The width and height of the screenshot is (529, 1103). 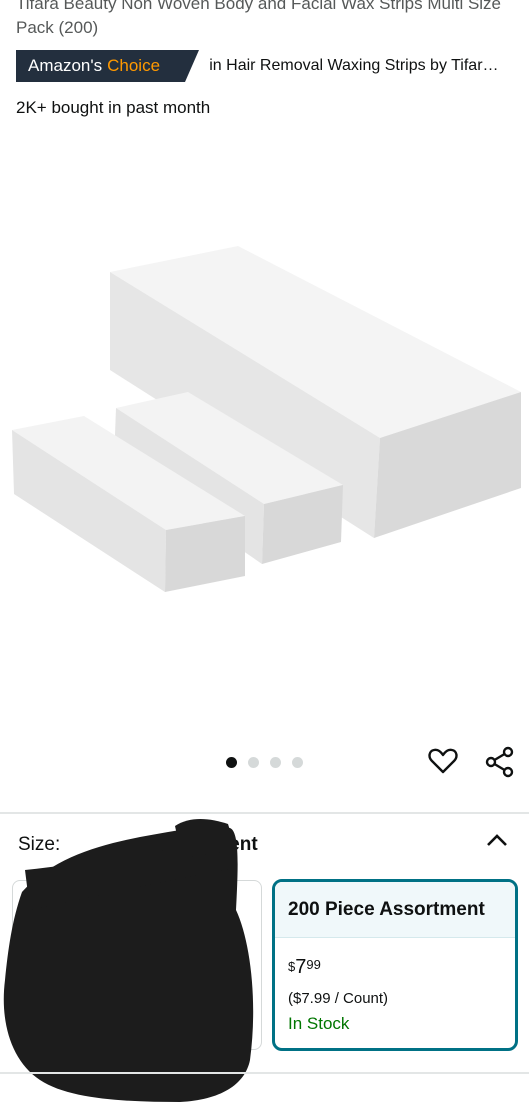 I want to click on heart-icon, so click(x=443, y=761).